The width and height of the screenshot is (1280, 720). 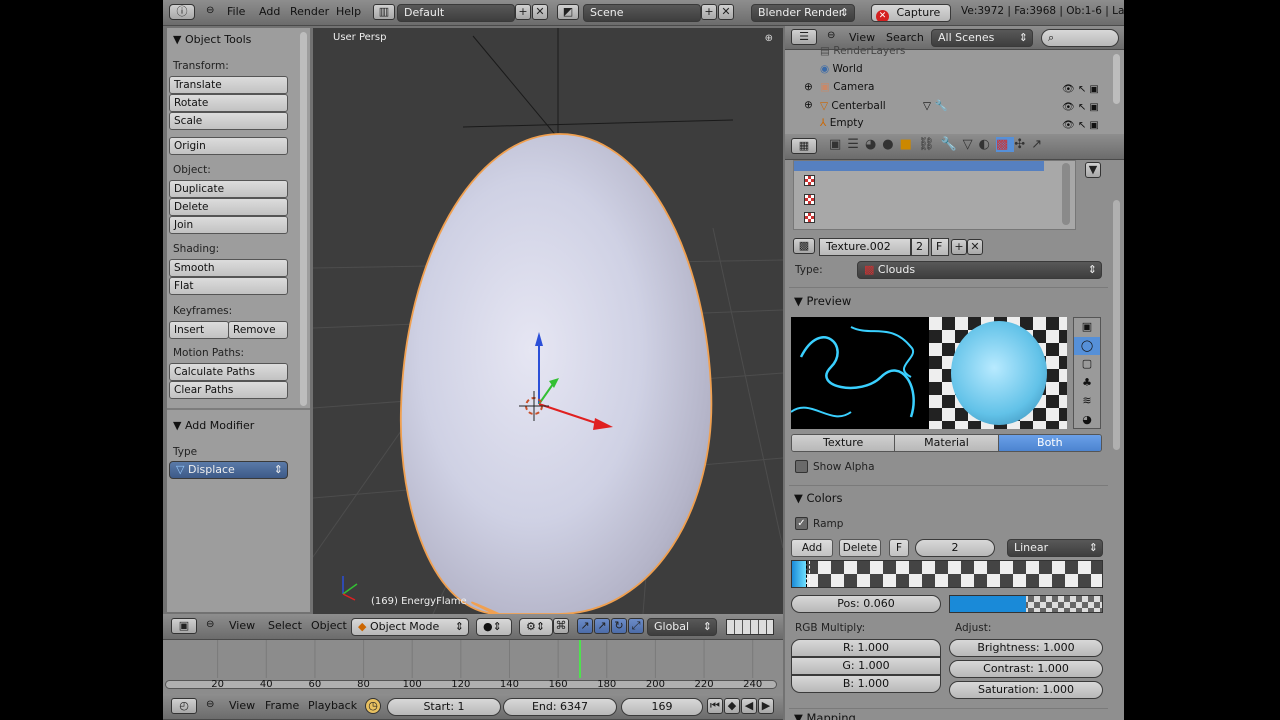 I want to click on menu-search: Search, so click(x=905, y=37).